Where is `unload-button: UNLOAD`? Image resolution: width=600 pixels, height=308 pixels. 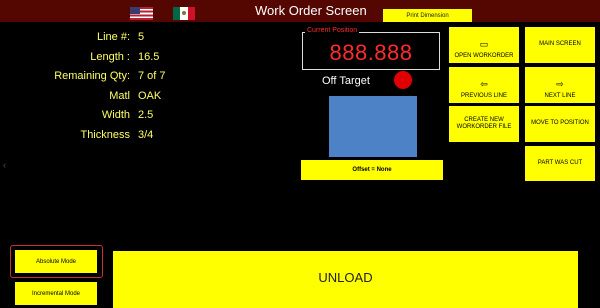 unload-button: UNLOAD is located at coordinates (345, 279).